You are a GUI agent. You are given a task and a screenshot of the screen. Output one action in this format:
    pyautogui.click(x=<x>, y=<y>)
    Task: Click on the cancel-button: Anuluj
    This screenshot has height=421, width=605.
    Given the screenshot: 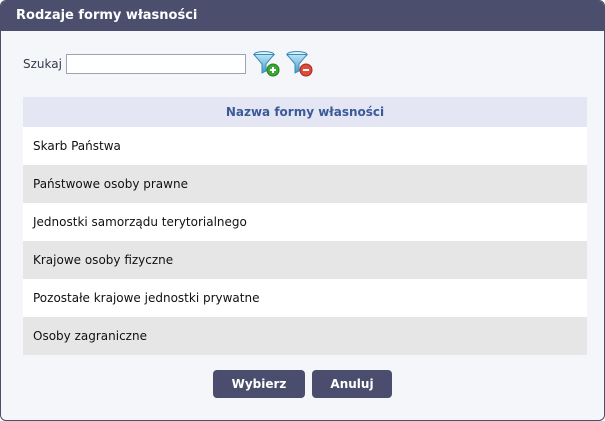 What is the action you would take?
    pyautogui.click(x=352, y=384)
    